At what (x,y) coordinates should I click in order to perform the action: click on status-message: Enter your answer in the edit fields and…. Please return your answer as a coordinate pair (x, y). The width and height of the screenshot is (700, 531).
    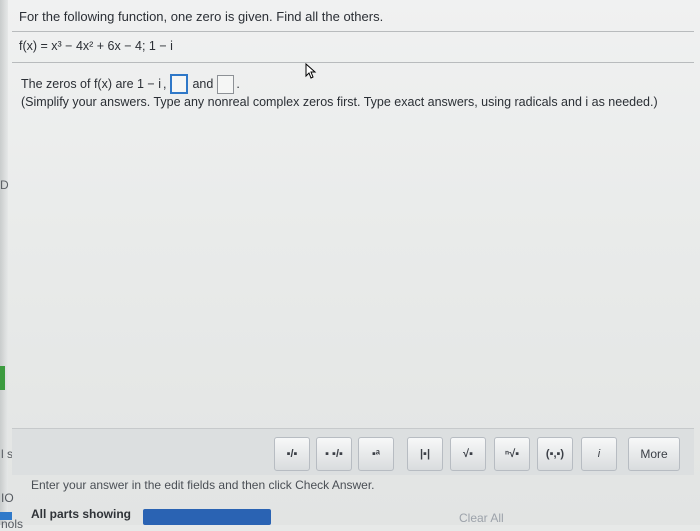
    Looking at the image, I should click on (203, 485).